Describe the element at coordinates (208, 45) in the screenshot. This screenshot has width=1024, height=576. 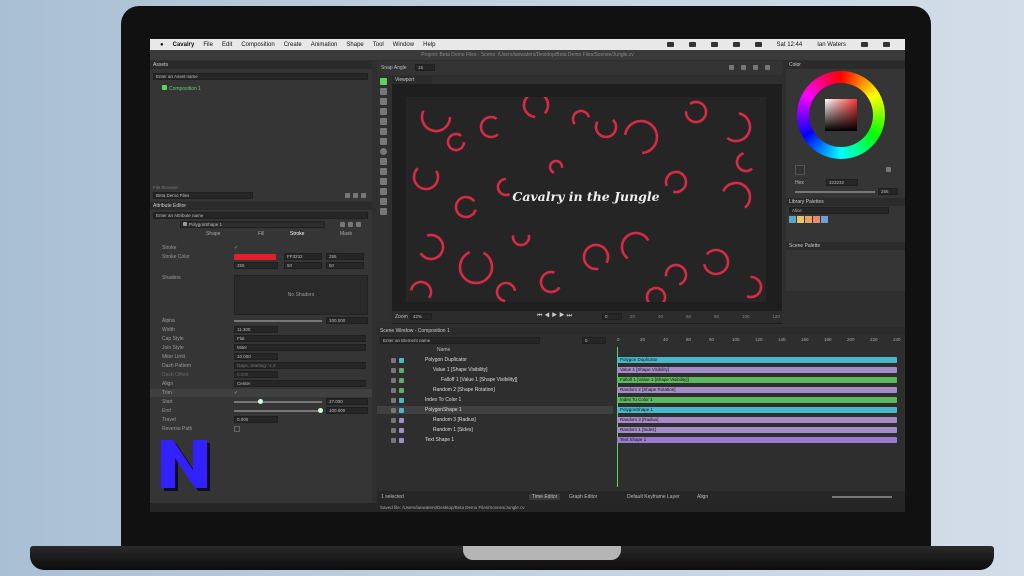
I see `menu-file: File` at that location.